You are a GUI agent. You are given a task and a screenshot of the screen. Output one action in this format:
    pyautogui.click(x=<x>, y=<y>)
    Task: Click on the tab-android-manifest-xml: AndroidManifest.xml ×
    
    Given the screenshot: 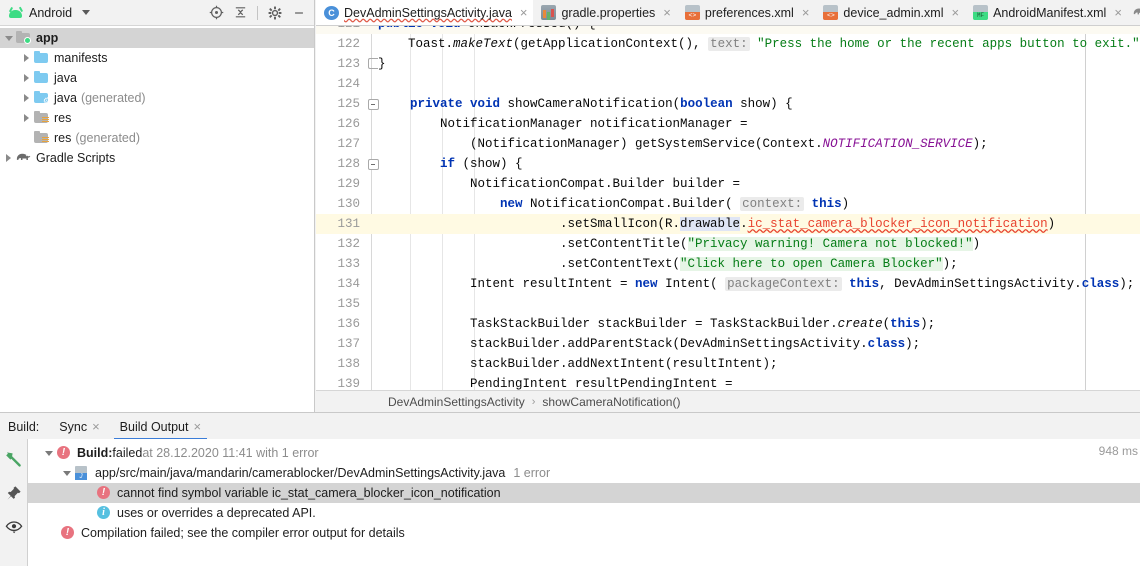 What is the action you would take?
    pyautogui.click(x=1046, y=12)
    